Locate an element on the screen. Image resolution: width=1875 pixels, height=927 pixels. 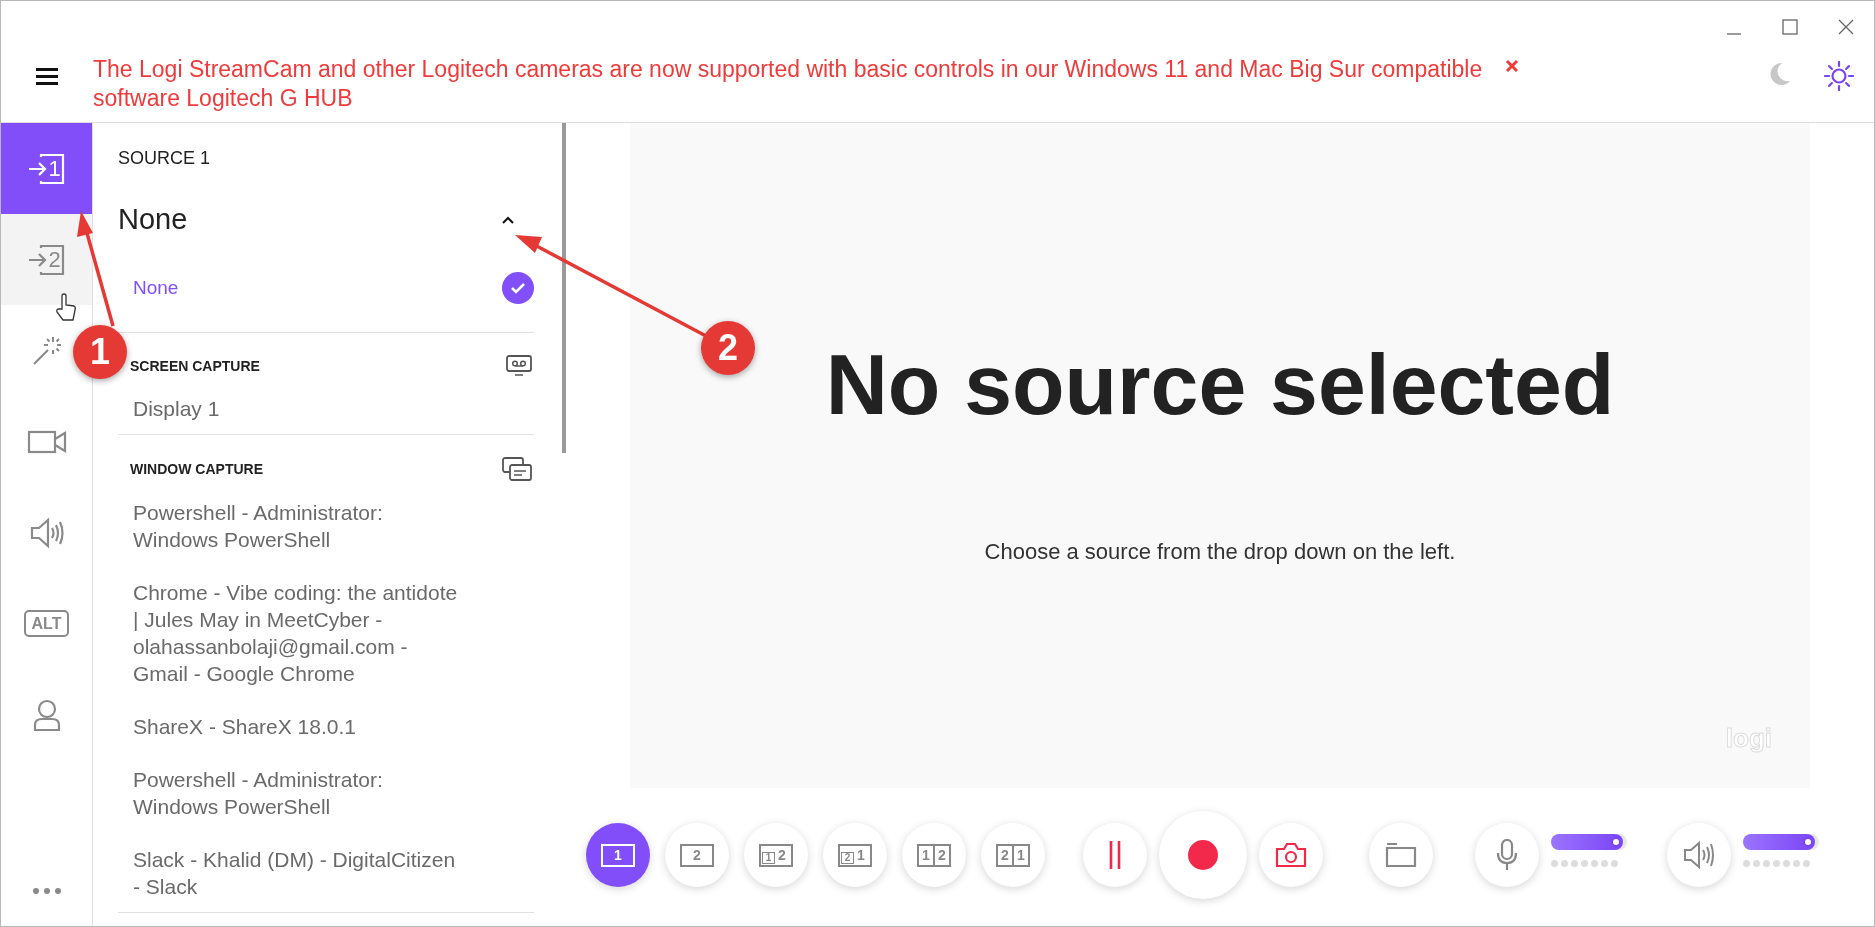
camera-icon is located at coordinates (1291, 855).